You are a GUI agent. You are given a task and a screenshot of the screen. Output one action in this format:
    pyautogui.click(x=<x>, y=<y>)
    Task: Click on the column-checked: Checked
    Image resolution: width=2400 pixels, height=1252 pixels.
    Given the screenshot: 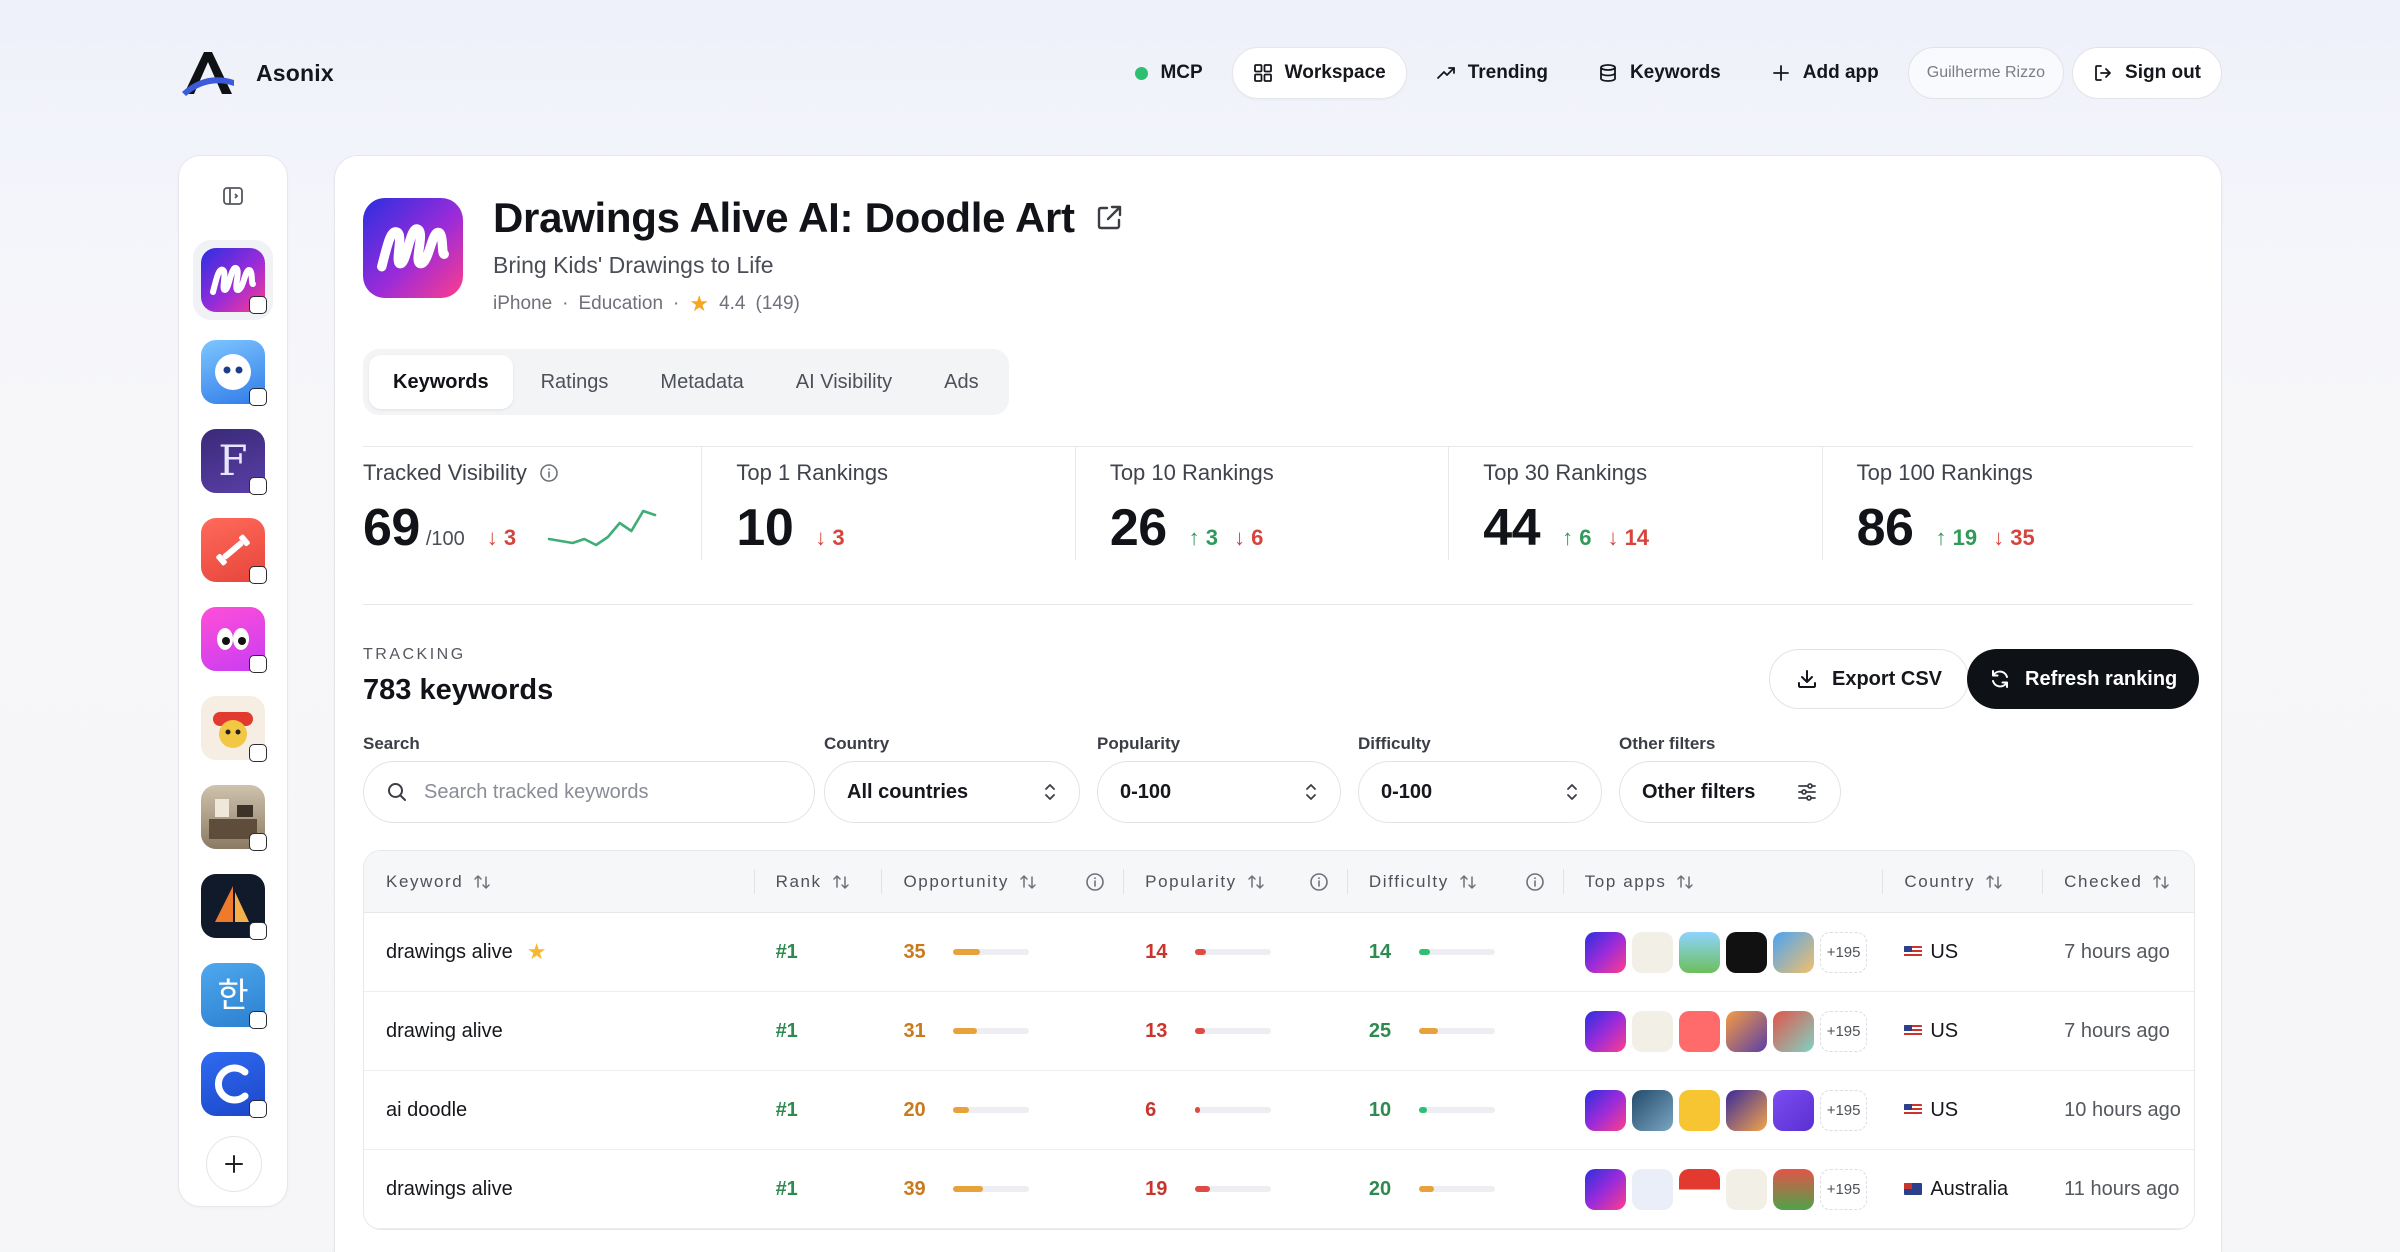 What is the action you would take?
    pyautogui.click(x=2118, y=881)
    